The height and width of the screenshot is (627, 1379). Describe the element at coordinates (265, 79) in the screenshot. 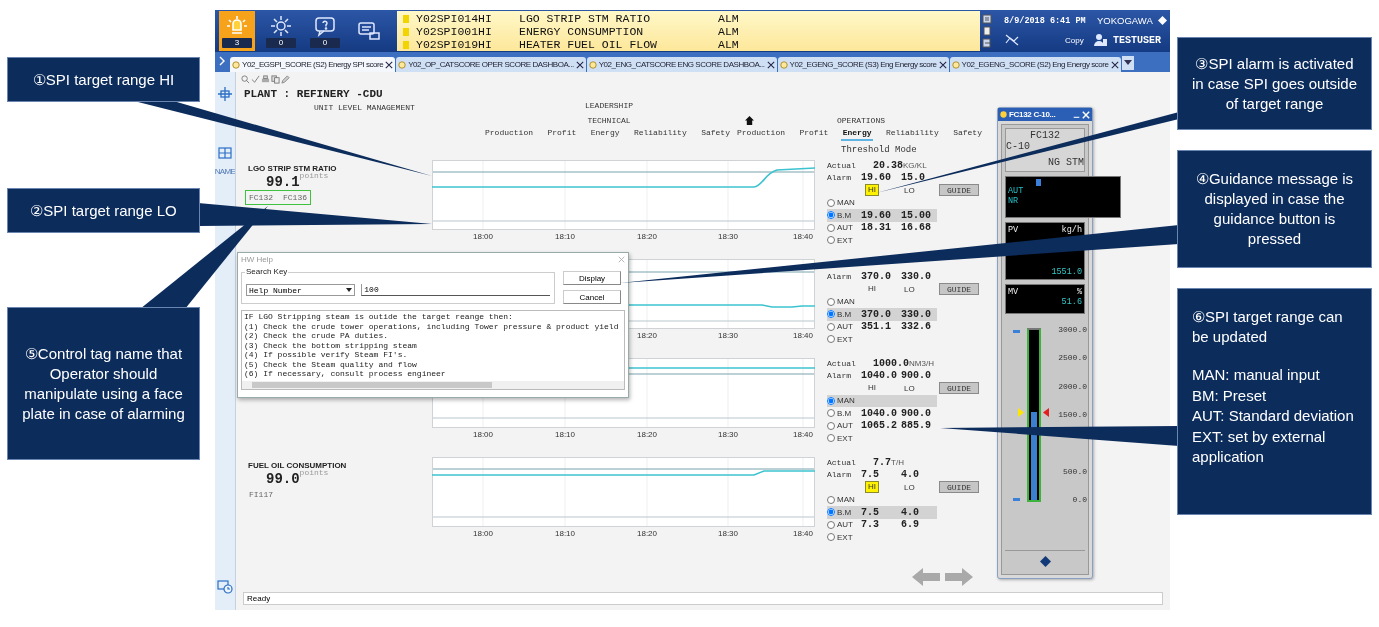

I see `print-icon` at that location.